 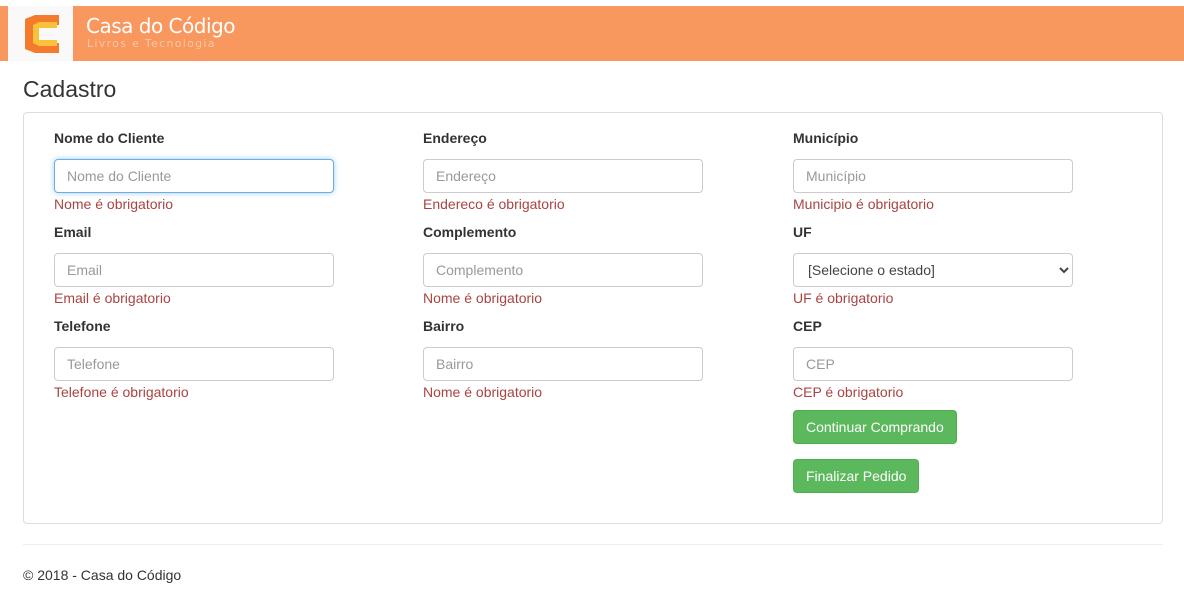 What do you see at coordinates (194, 270) in the screenshot?
I see `email-input` at bounding box center [194, 270].